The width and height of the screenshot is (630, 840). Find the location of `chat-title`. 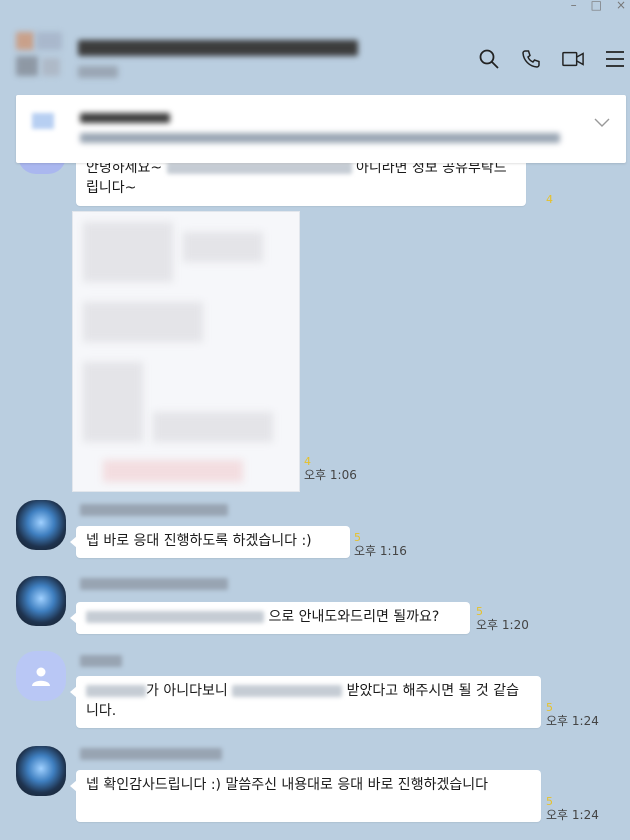

chat-title is located at coordinates (218, 48).